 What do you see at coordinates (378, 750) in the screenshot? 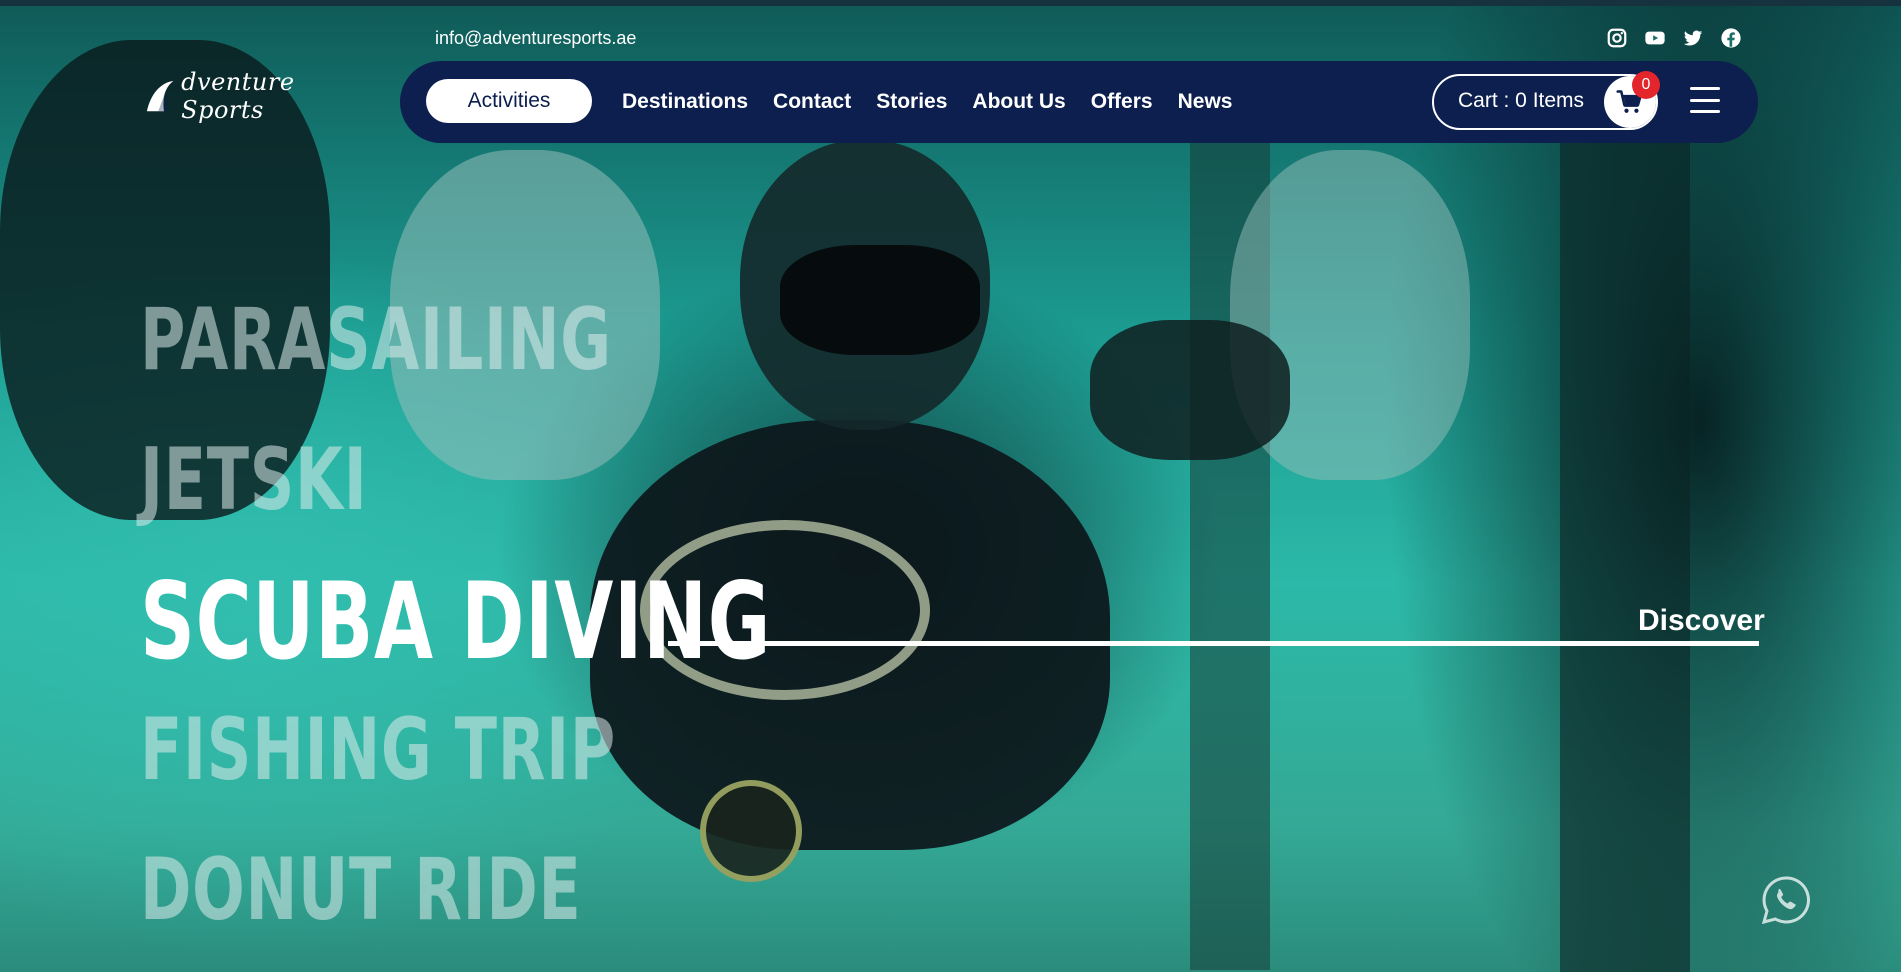
I see `activity-fishing-trip: FISHING TRIP` at bounding box center [378, 750].